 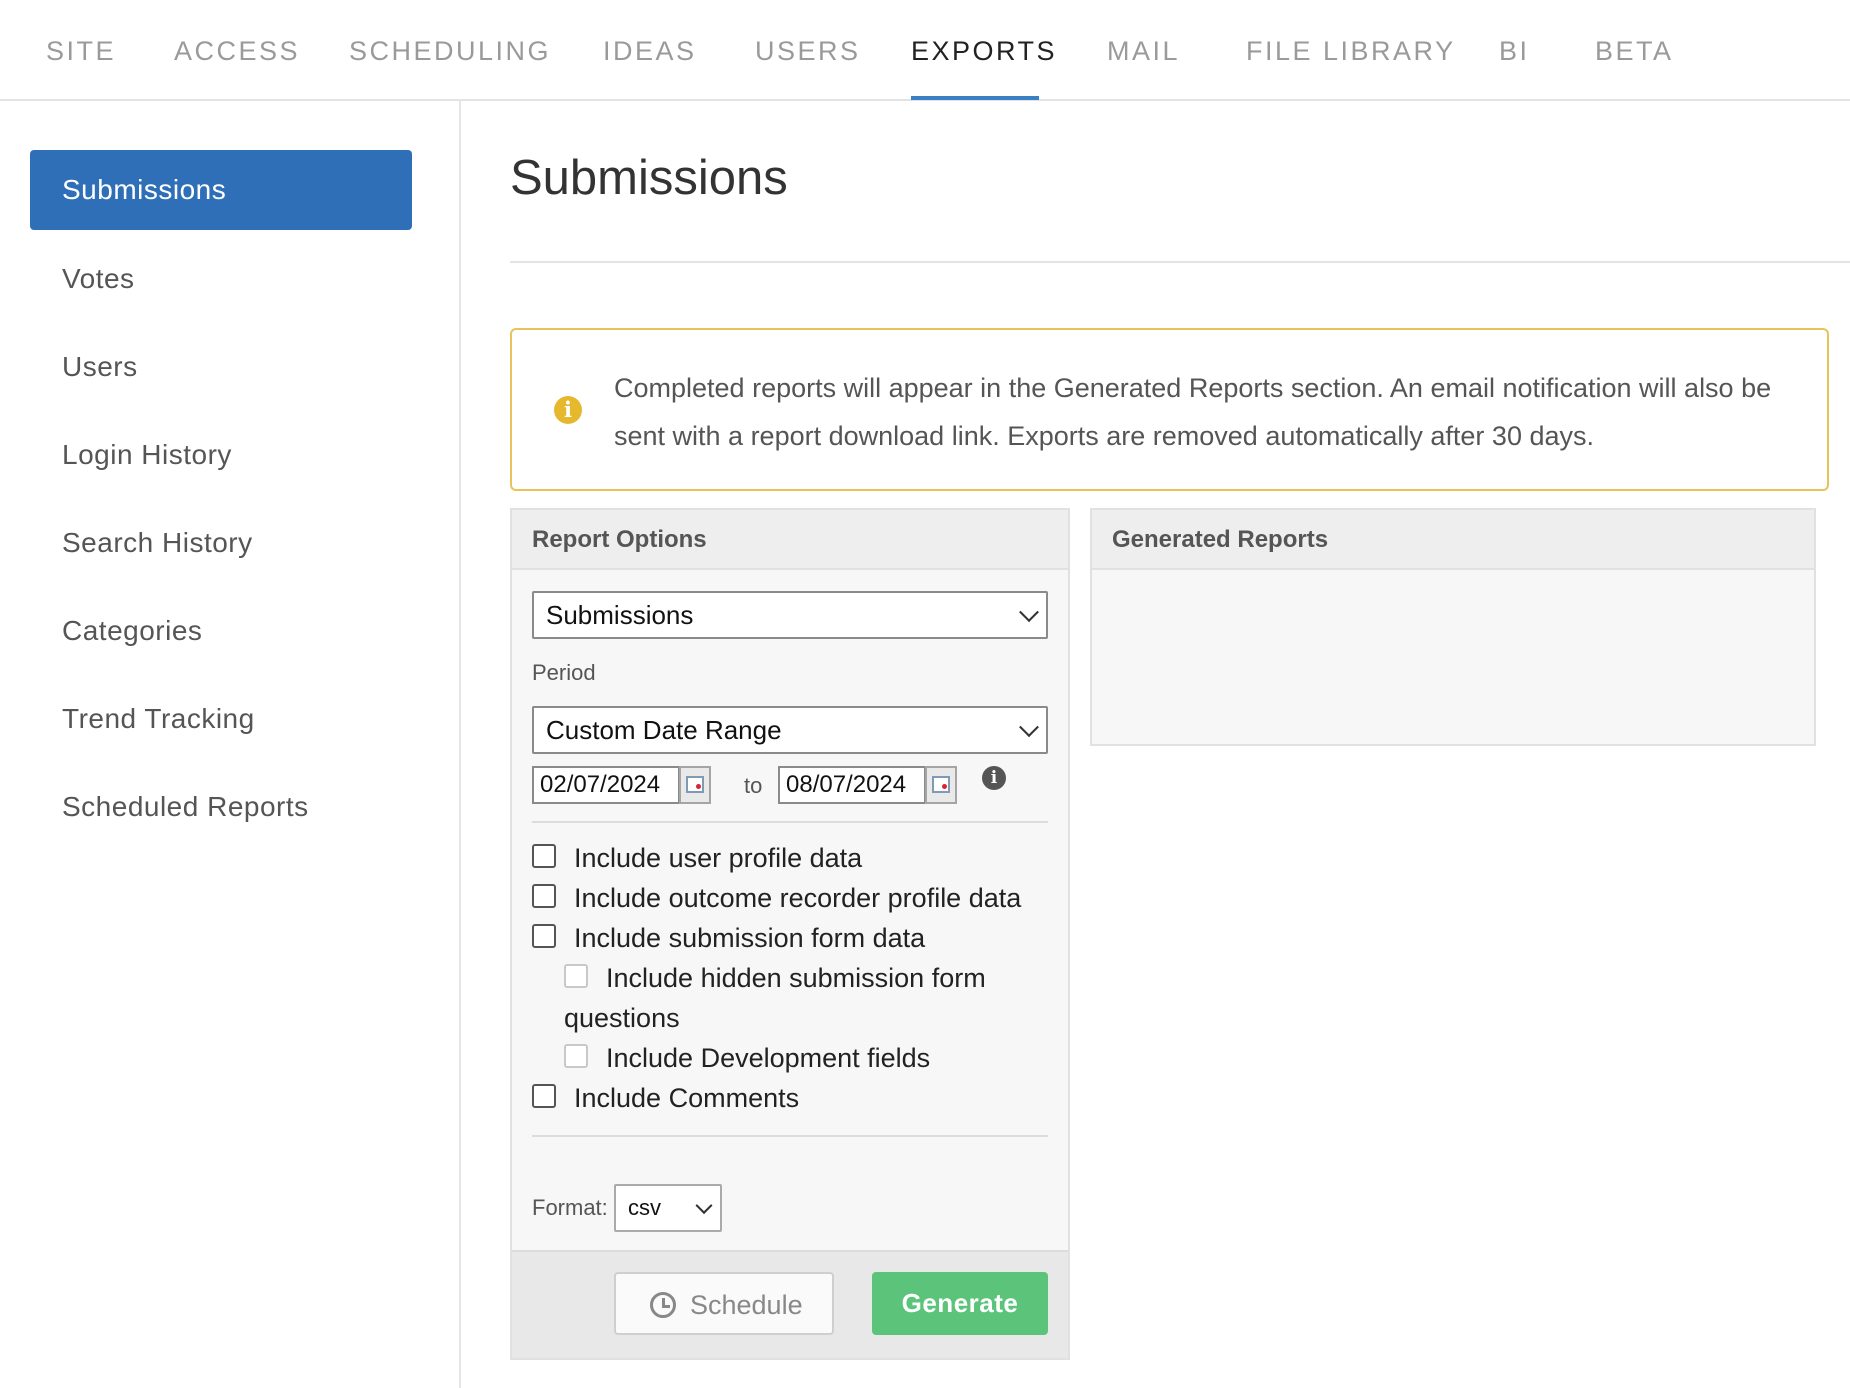 What do you see at coordinates (1453, 540) in the screenshot?
I see `generated-reports-heading: Generated Reports` at bounding box center [1453, 540].